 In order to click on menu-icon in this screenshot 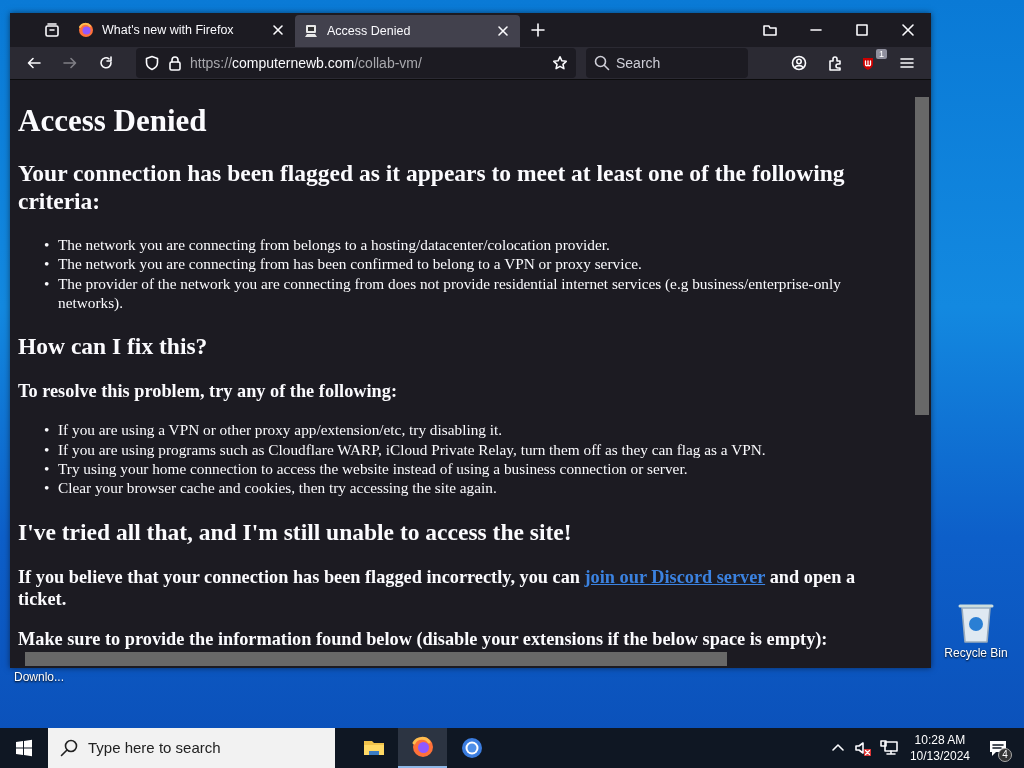, I will do `click(907, 63)`.